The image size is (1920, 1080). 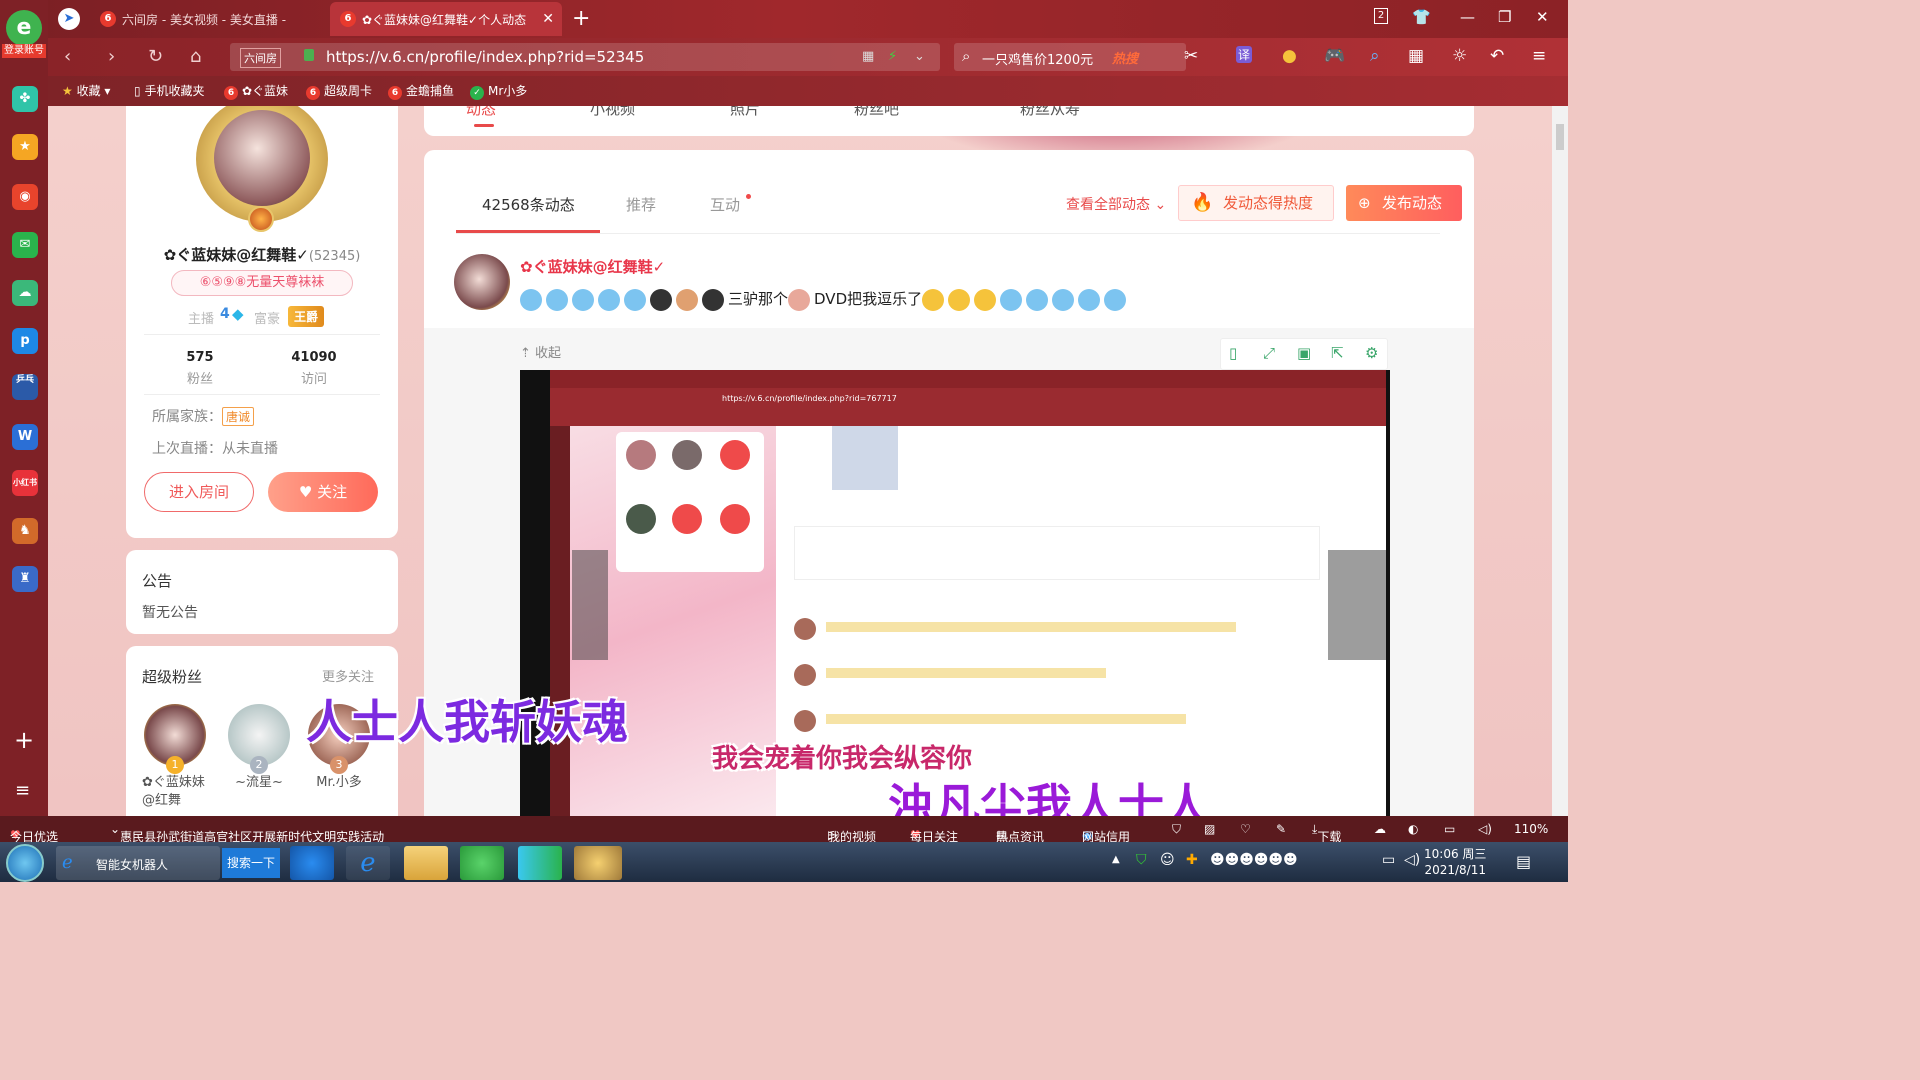 I want to click on tab-profile: 6 ✿ぐ蓝妹妹@红舞鞋✓个人动态 ✕, so click(x=446, y=19).